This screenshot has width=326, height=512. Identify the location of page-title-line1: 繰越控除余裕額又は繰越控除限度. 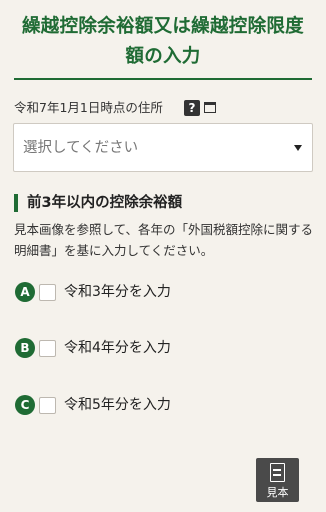
(162, 26).